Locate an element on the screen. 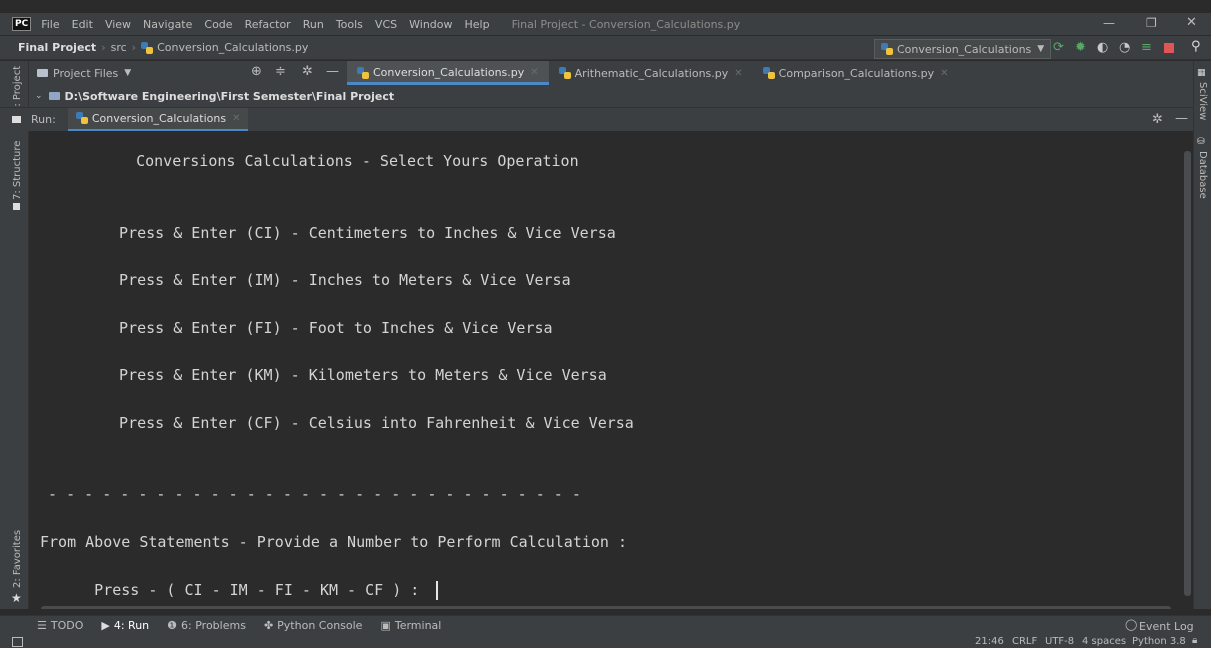 Image resolution: width=1211 pixels, height=648 pixels. run-config-selector: Conversion_Calculations ▼ is located at coordinates (963, 49).